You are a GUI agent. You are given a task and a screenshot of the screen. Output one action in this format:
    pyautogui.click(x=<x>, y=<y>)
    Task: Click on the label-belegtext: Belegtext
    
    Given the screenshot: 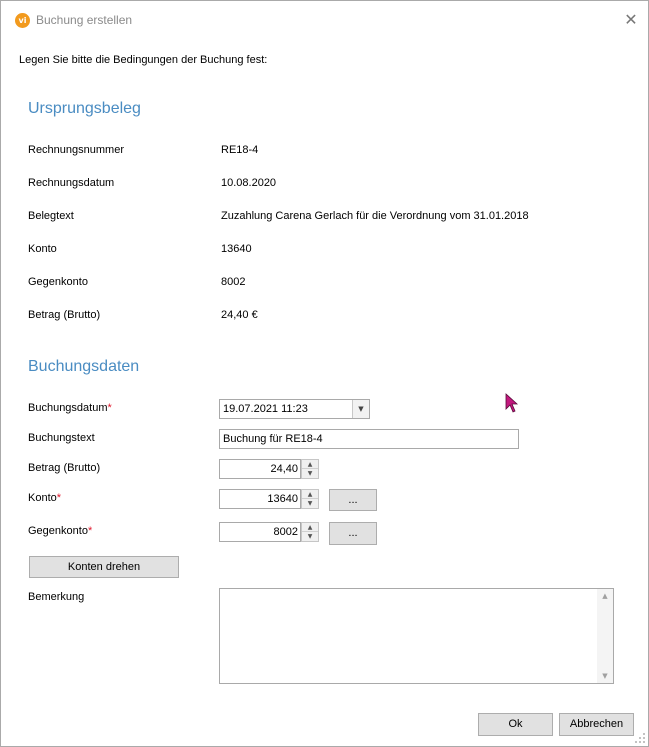 What is the action you would take?
    pyautogui.click(x=51, y=216)
    